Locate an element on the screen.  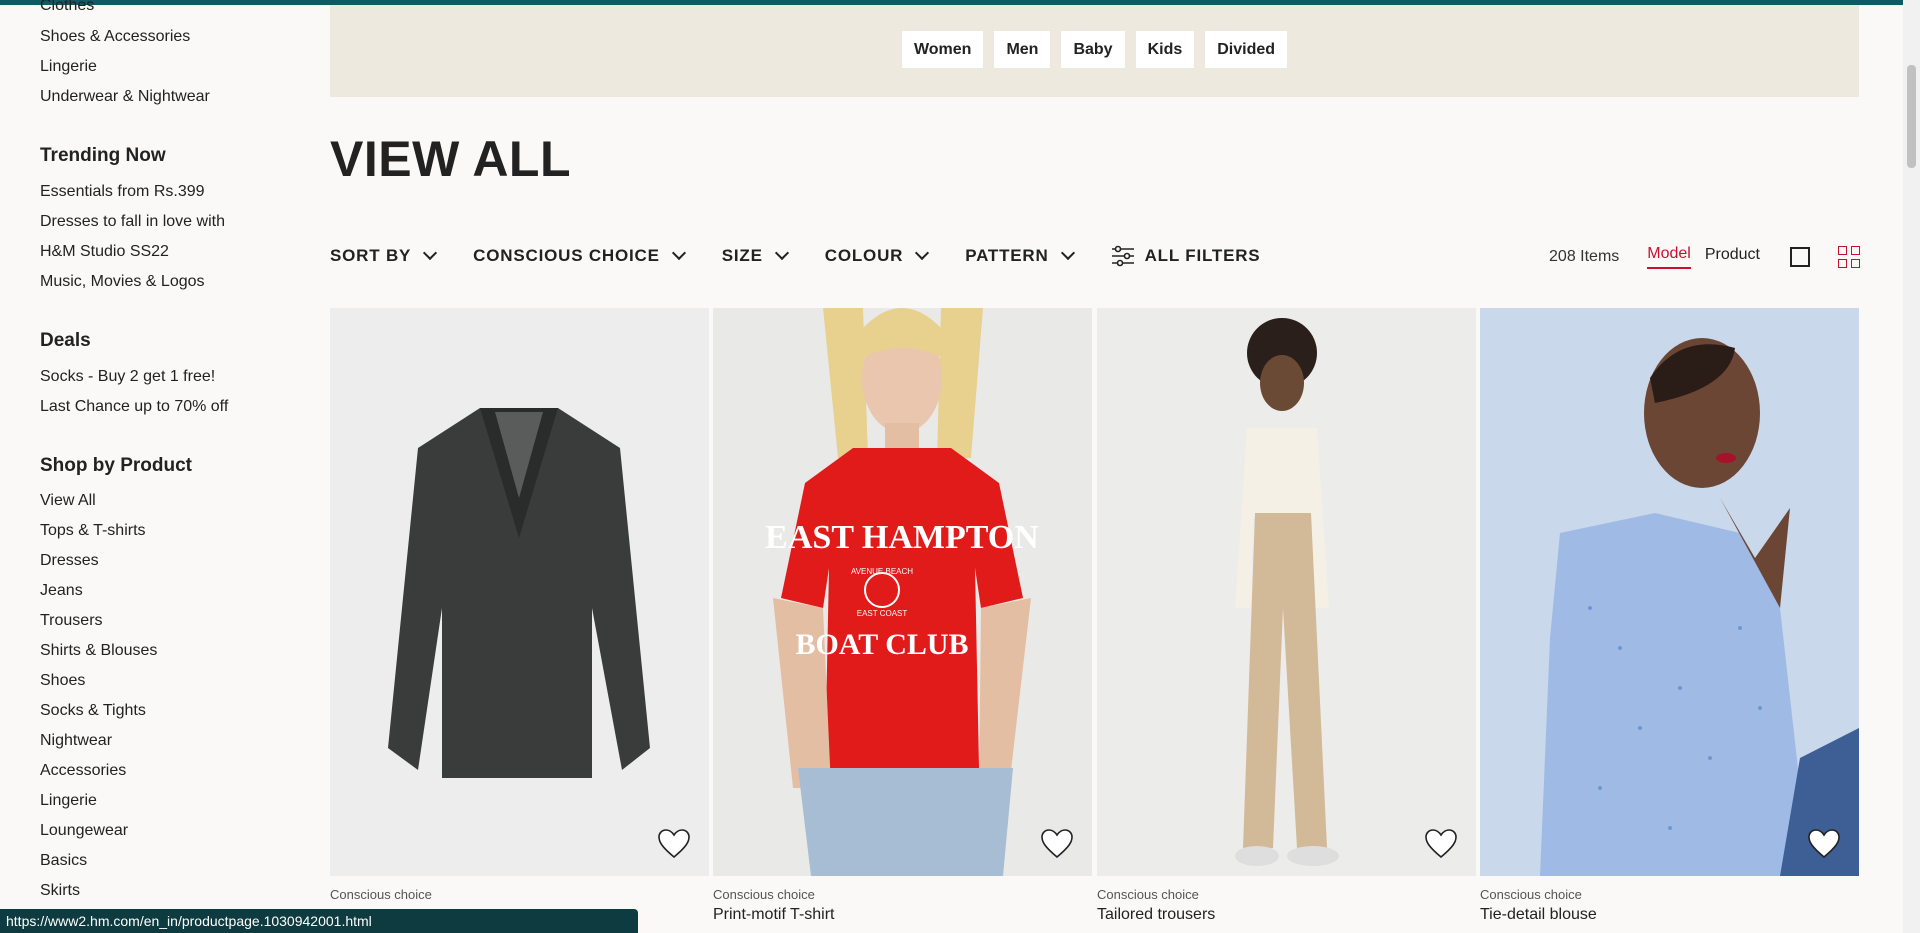
product-card: Conscious choice Tailored trousers is located at coordinates (1286, 615).